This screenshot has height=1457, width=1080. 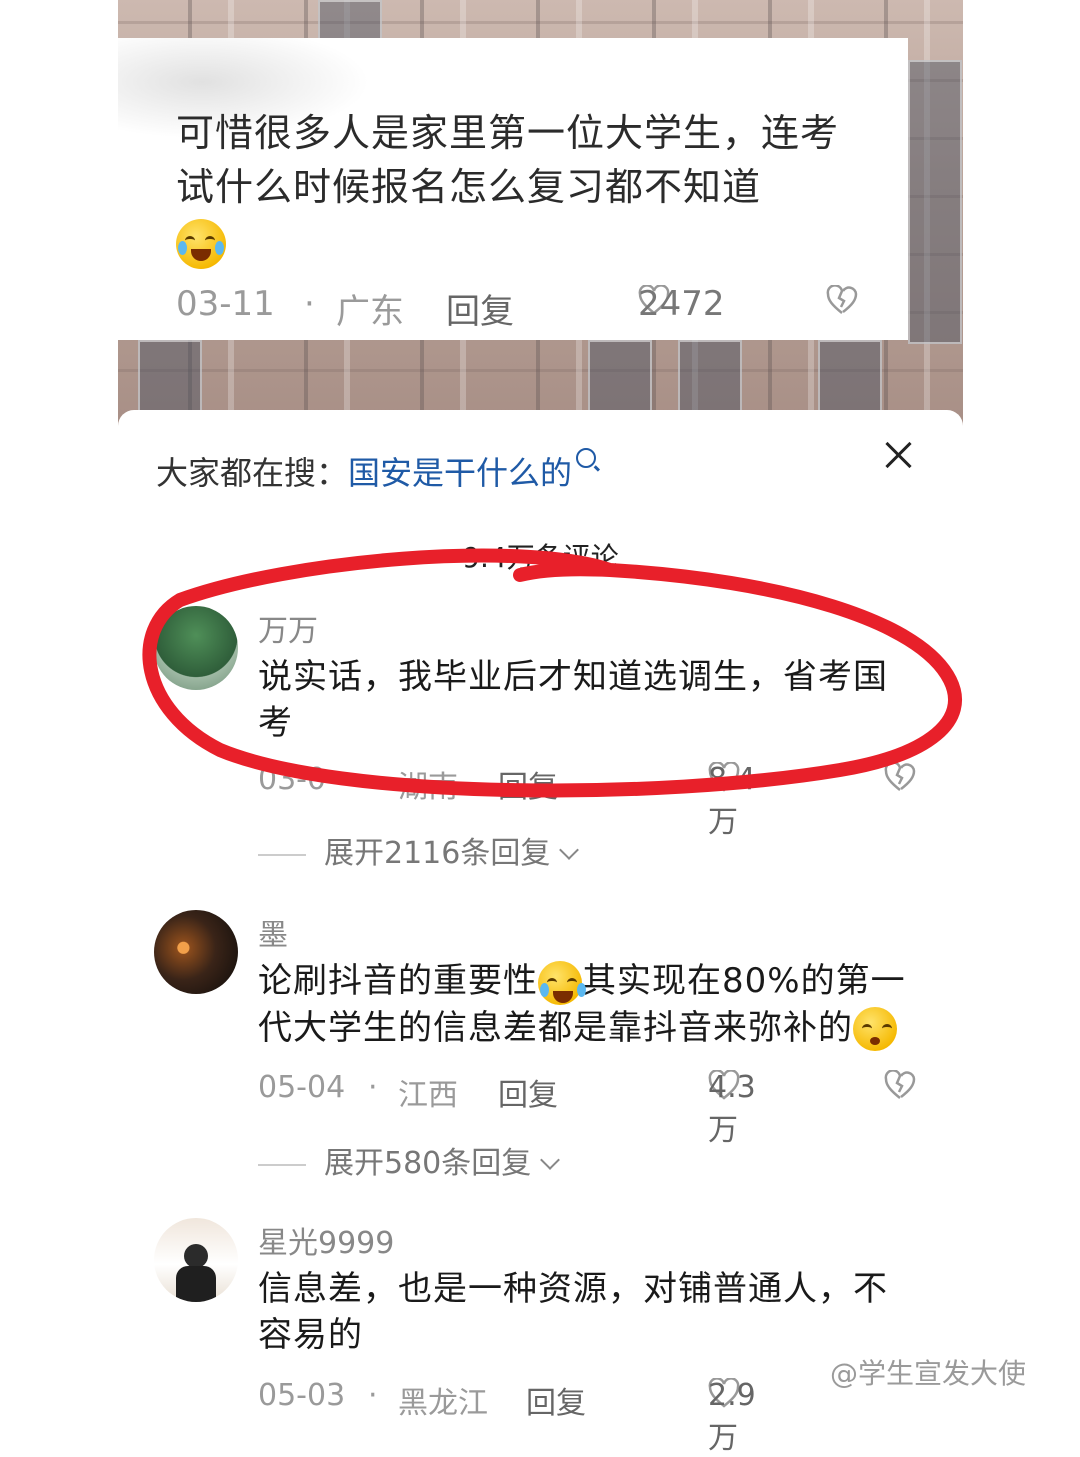 I want to click on quoted-comment-text: 可惜很多人是家里第一位大学生，连考试什么时候报名怎么复习都不知道, so click(x=521, y=187).